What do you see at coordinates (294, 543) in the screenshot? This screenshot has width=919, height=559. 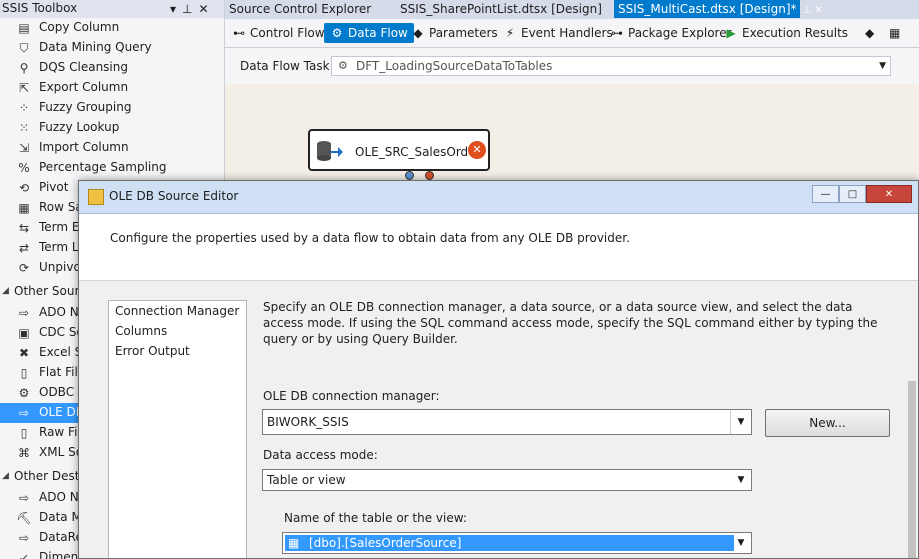 I see `table-icon: ▦` at bounding box center [294, 543].